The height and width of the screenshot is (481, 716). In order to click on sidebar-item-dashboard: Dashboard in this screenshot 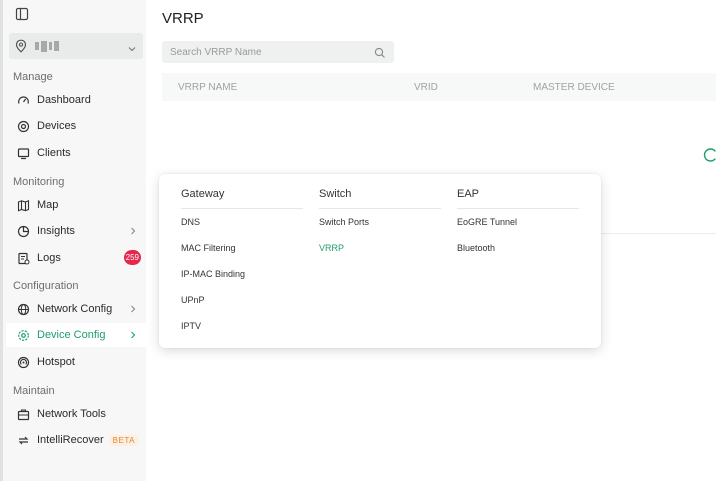, I will do `click(77, 100)`.